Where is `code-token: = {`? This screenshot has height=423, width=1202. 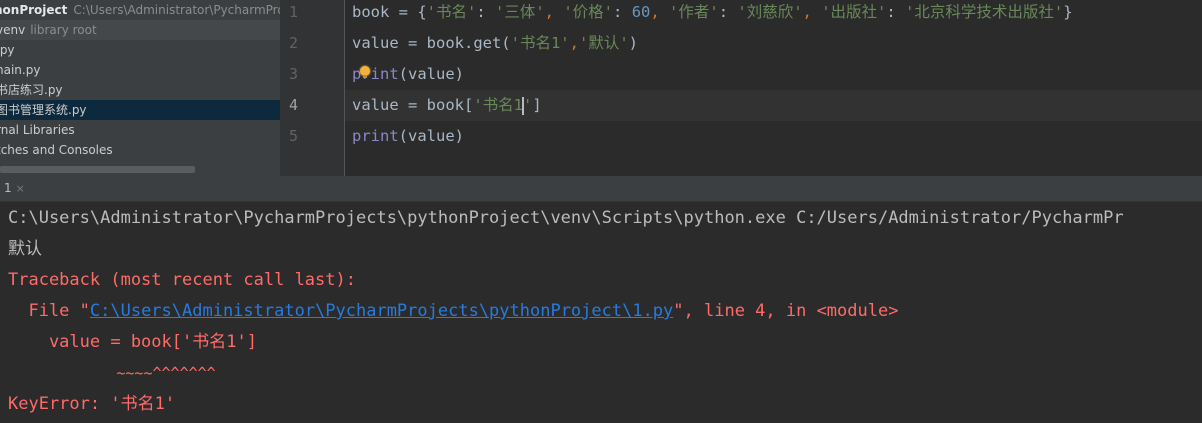
code-token: = { is located at coordinates (408, 12).